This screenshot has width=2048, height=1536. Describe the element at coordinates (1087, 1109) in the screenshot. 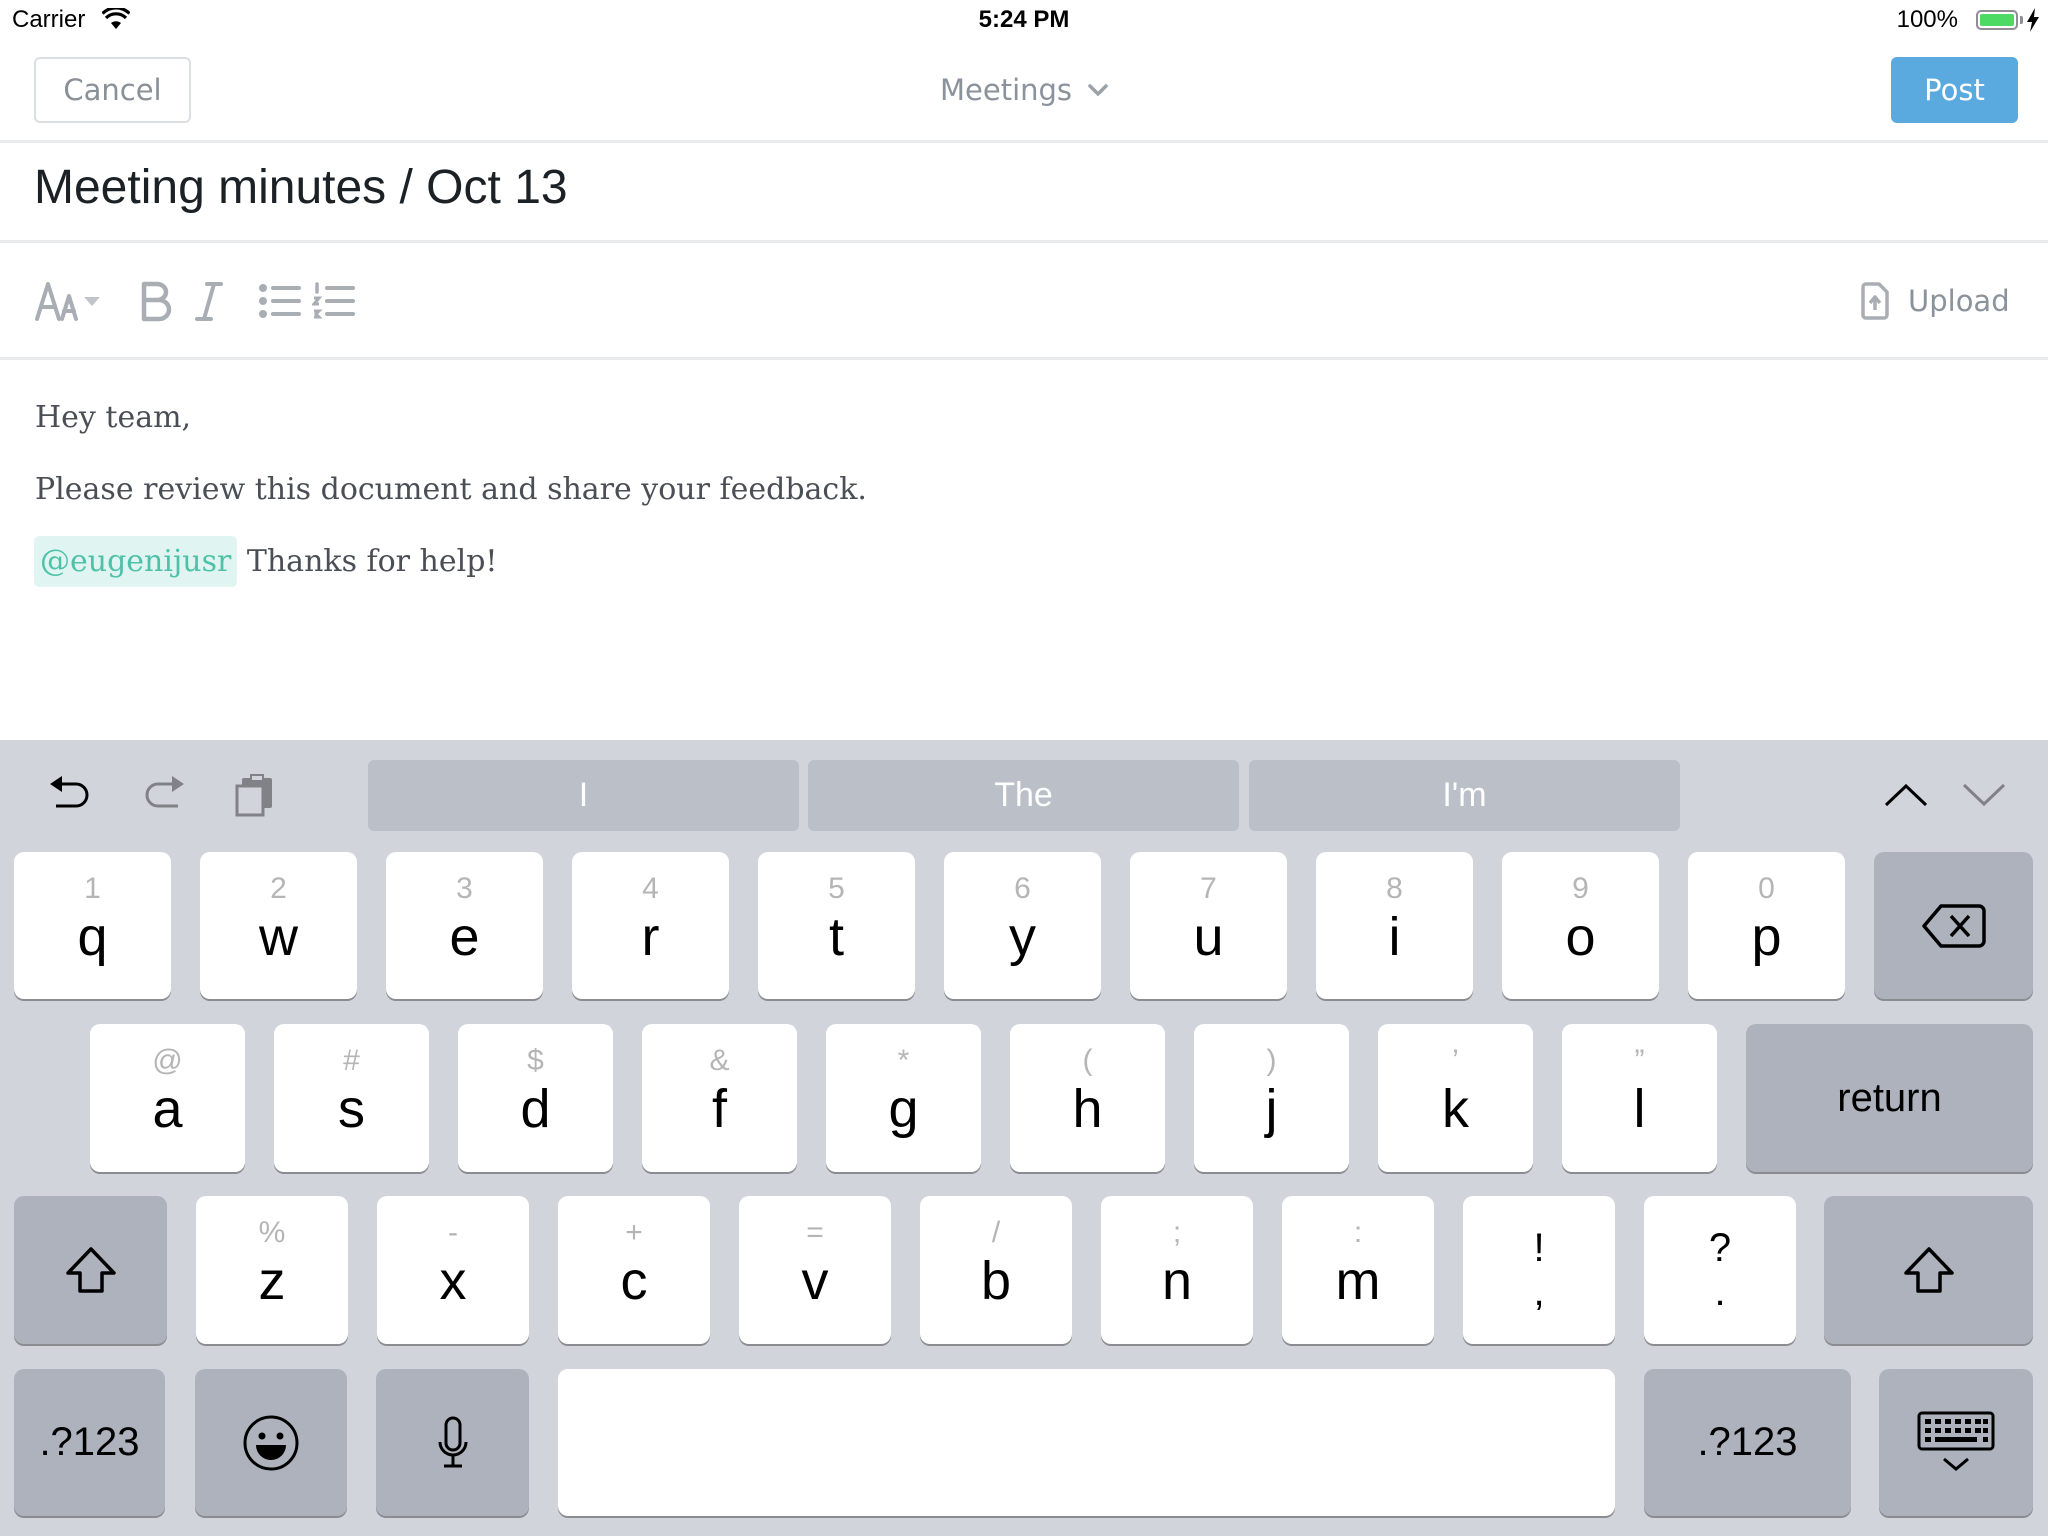

I see `key-primary-label: h` at that location.